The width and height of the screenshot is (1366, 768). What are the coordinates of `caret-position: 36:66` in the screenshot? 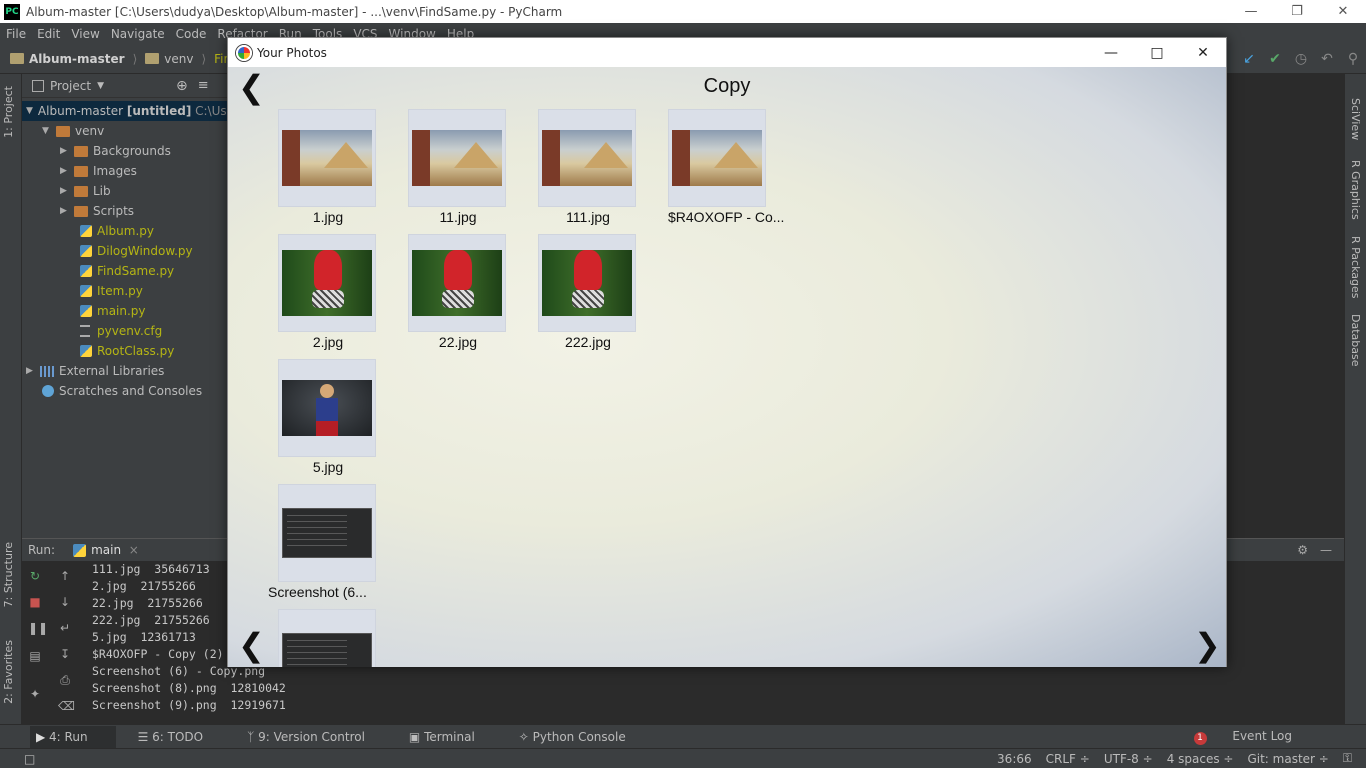 It's located at (1014, 759).